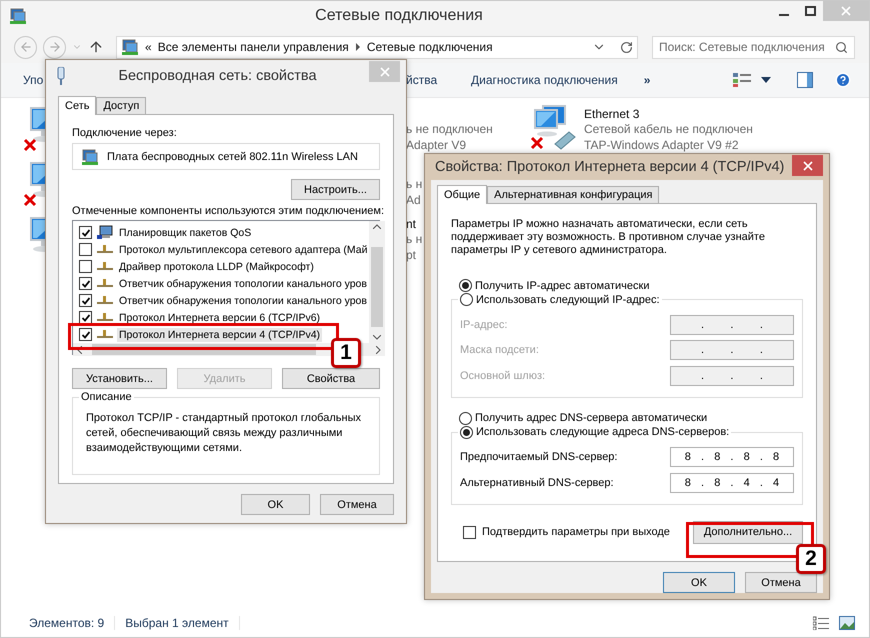 This screenshot has width=870, height=638. Describe the element at coordinates (219, 317) in the screenshot. I see `component-label: Протокол Интернета версии 6 (TCP/IPv6)` at that location.